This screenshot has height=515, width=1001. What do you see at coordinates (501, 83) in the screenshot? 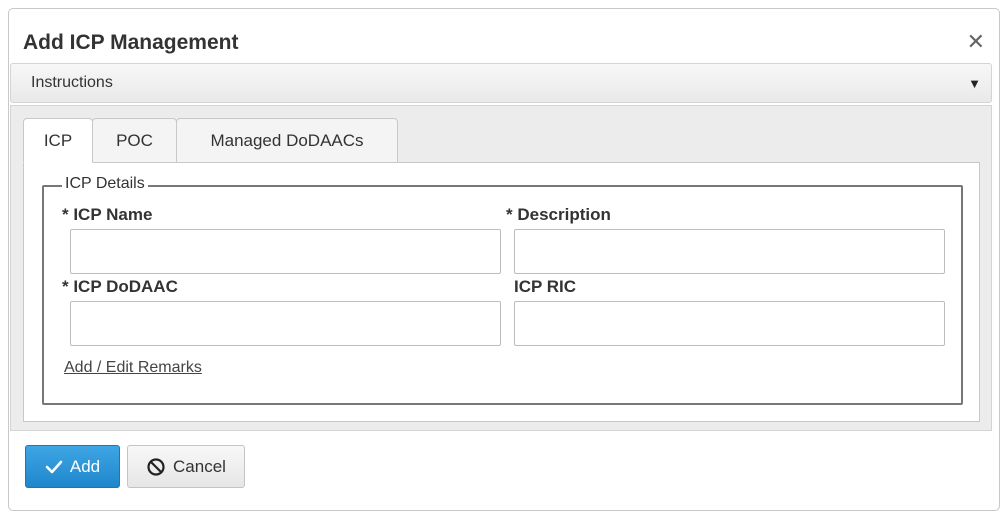
I see `instructions-header: Instructions ▼` at bounding box center [501, 83].